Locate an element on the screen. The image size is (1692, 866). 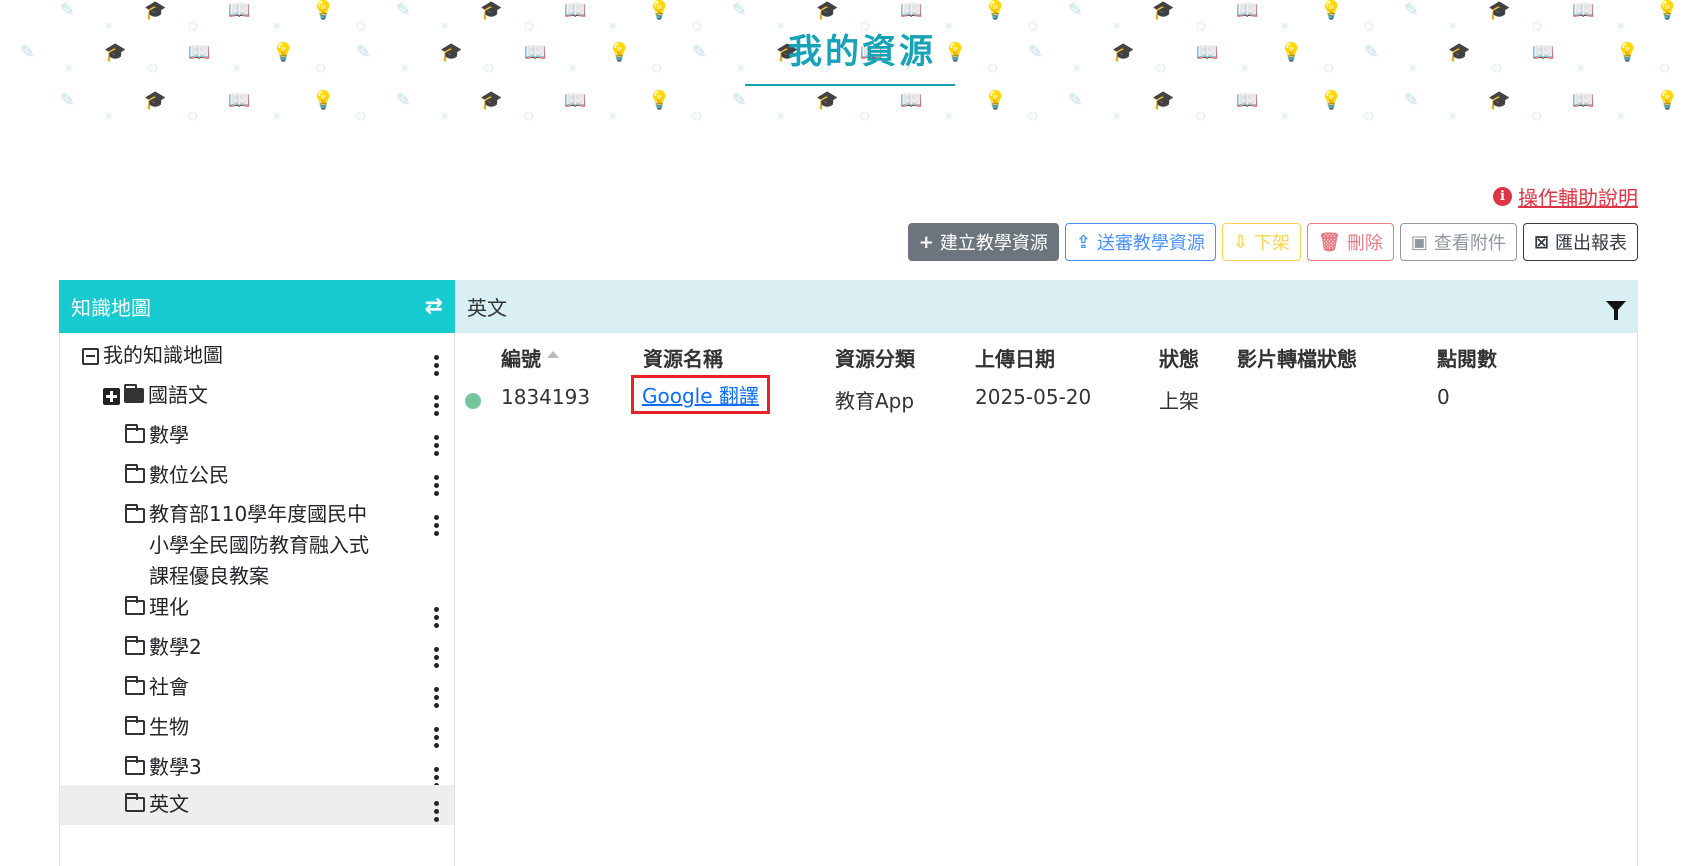
column-header-video-status: 影片轉檔狀態 is located at coordinates (1297, 357).